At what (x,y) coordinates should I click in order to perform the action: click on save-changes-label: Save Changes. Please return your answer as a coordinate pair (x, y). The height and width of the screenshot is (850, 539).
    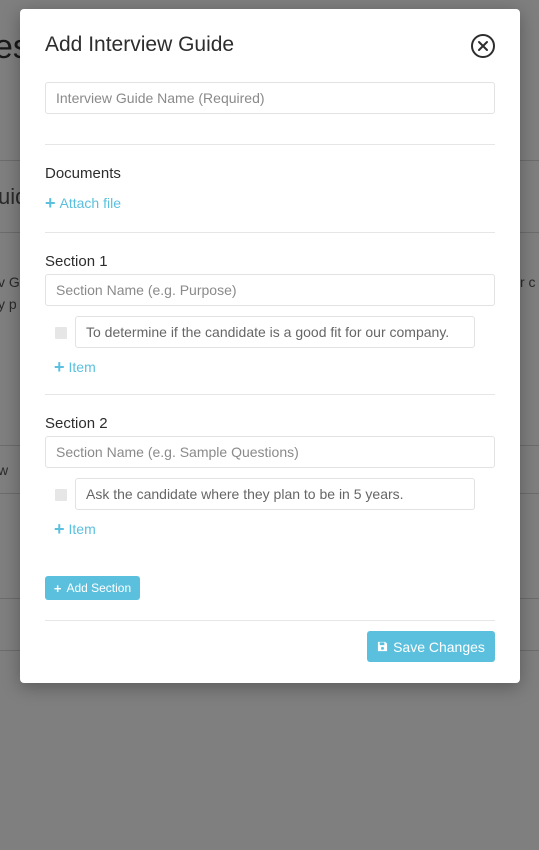
    Looking at the image, I should click on (439, 646).